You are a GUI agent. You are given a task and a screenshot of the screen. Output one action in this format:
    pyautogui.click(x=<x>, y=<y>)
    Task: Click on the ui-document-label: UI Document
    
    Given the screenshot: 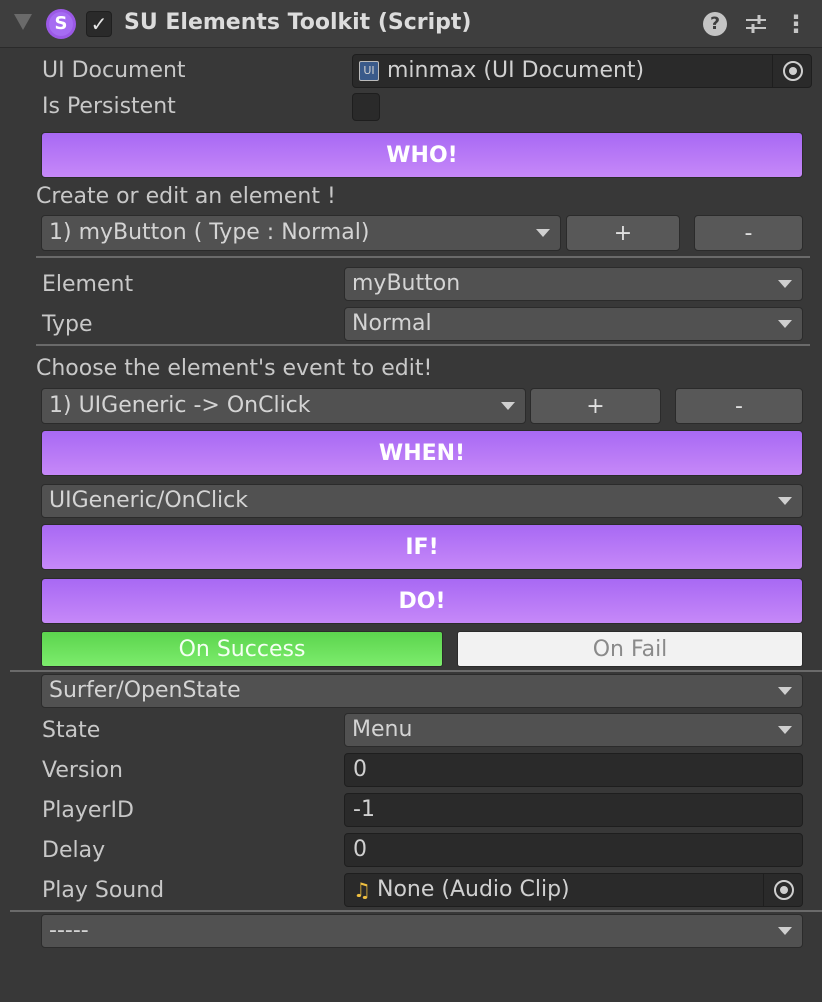 What is the action you would take?
    pyautogui.click(x=114, y=70)
    